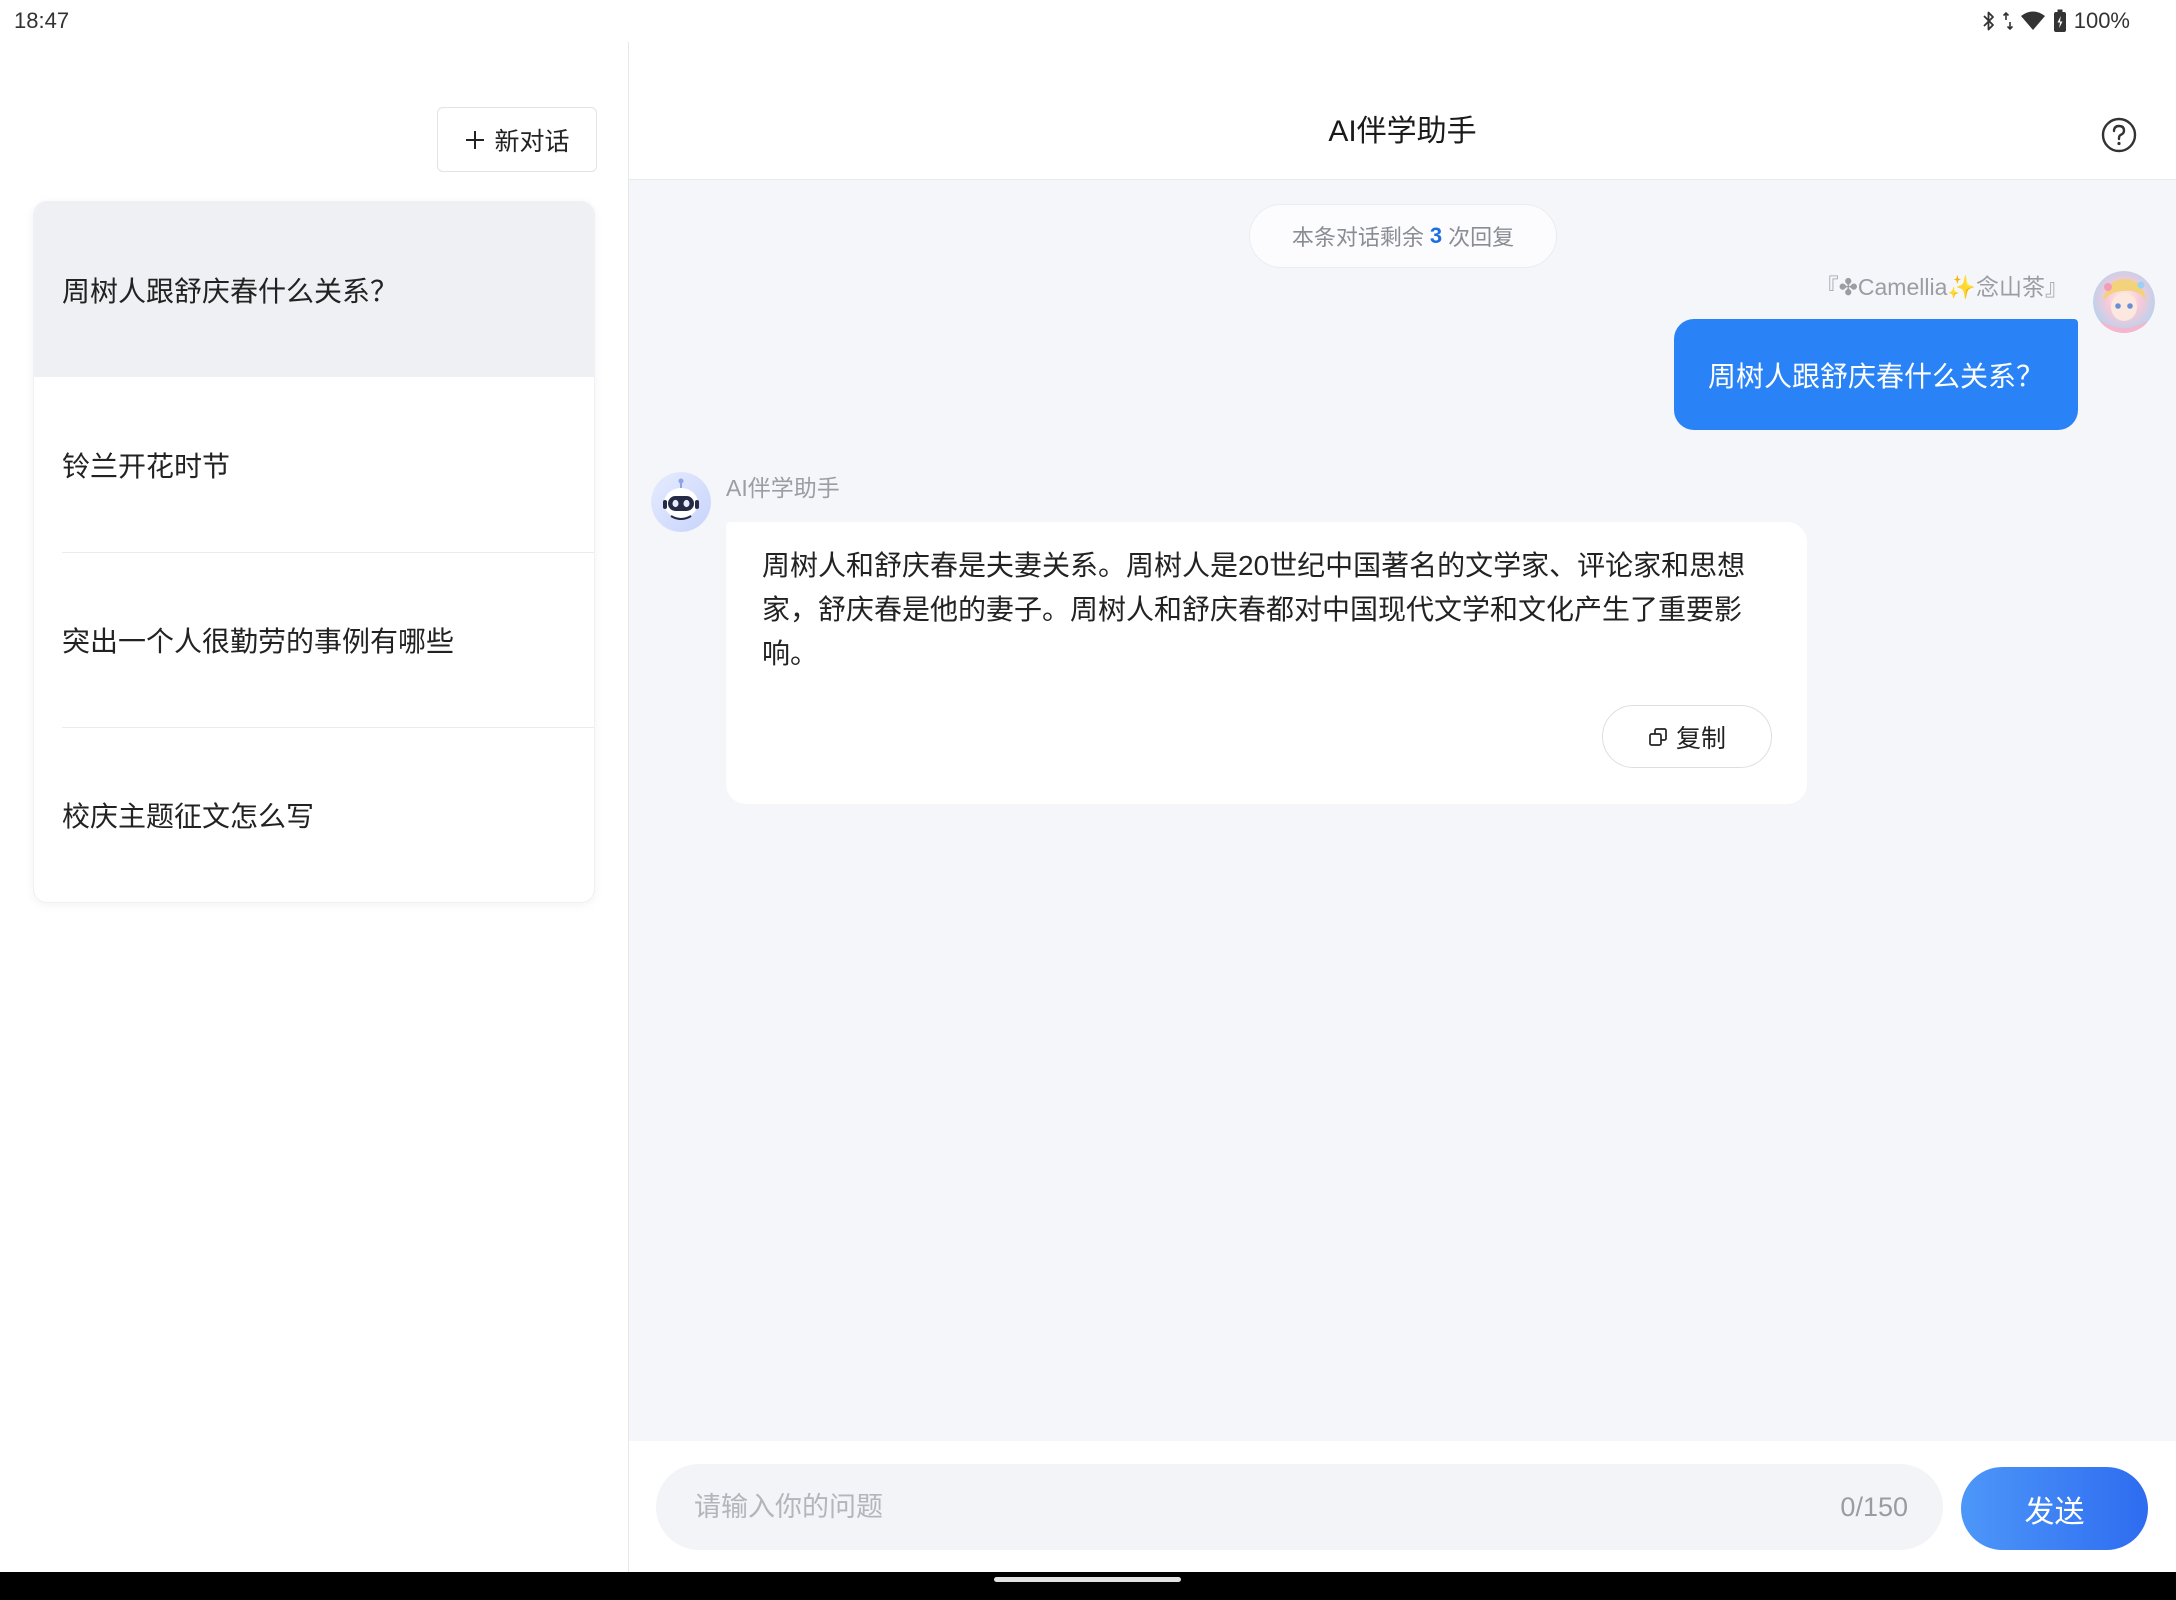  What do you see at coordinates (1402, 111) in the screenshot?
I see `chat-header: AI伴学助手` at bounding box center [1402, 111].